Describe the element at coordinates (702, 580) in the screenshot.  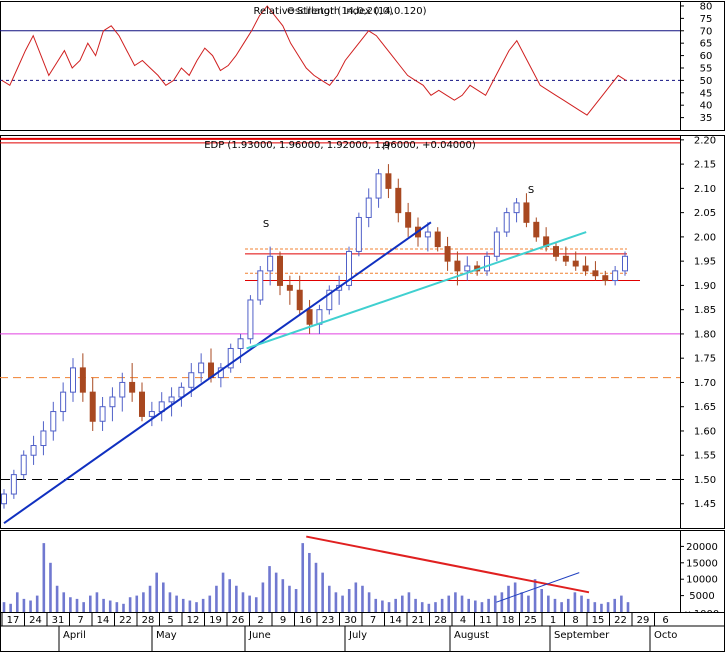
I see `volume-tick-label: 10000` at that location.